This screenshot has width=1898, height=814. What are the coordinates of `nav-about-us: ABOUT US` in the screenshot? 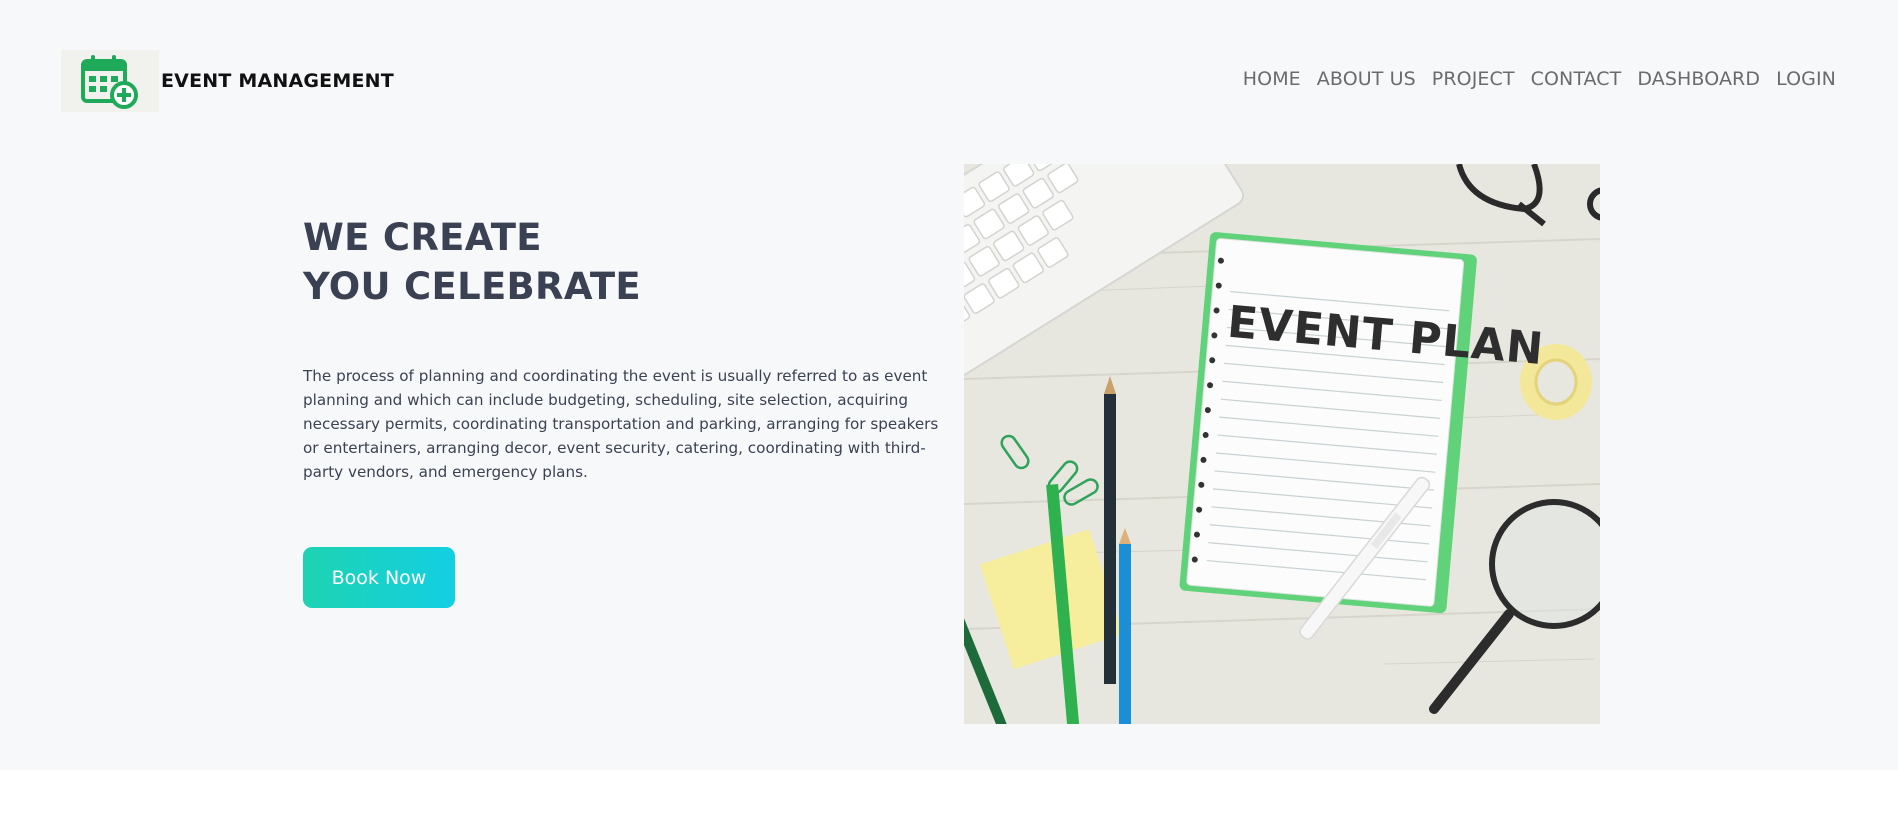 It's located at (1366, 79).